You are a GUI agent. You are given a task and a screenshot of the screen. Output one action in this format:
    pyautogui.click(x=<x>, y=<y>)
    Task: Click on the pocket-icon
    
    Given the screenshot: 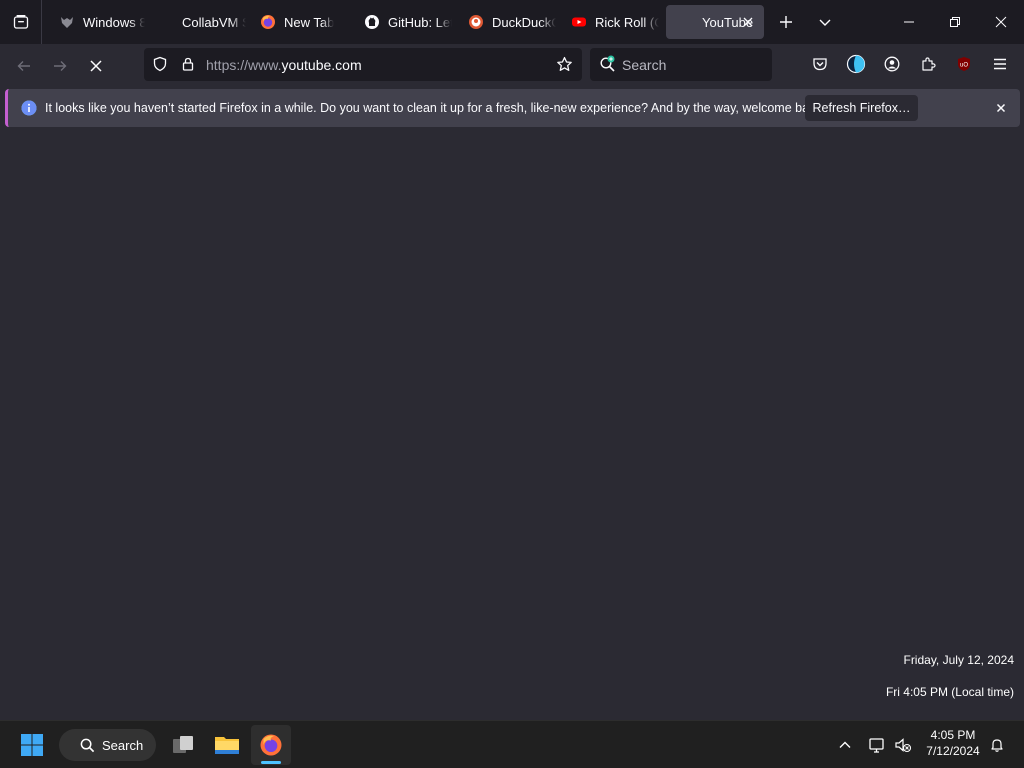 What is the action you would take?
    pyautogui.click(x=820, y=64)
    